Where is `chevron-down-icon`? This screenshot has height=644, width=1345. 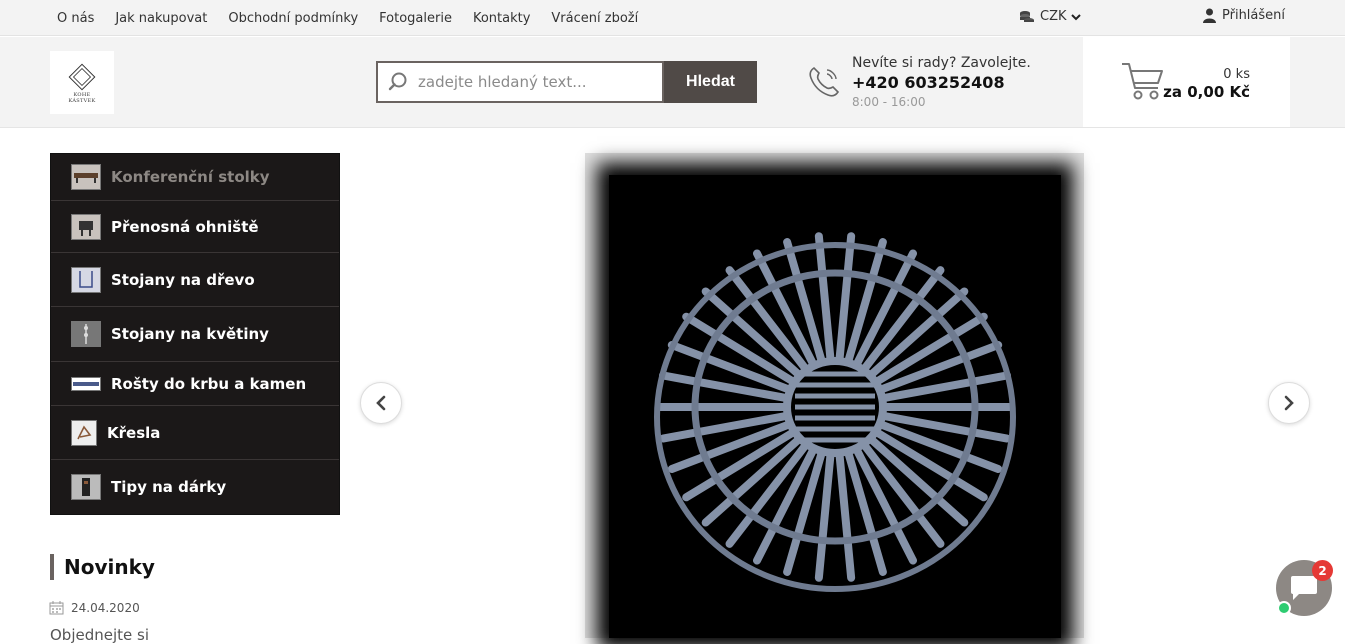 chevron-down-icon is located at coordinates (1075, 16).